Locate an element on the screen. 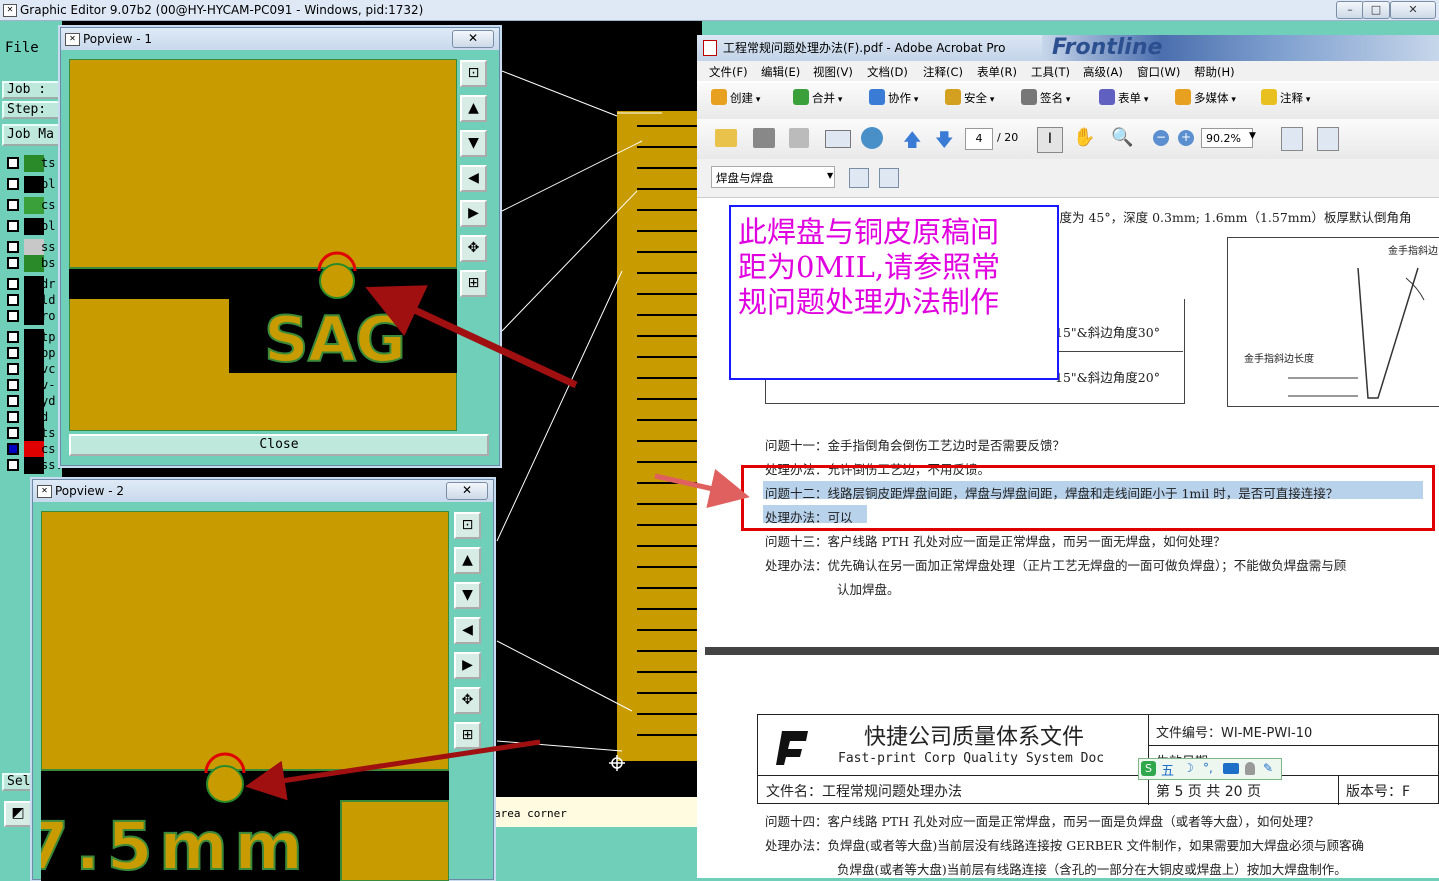 This screenshot has height=881, width=1439. popview-1-titlebar: ✕ Popview - 1 ✕ is located at coordinates (280, 39).